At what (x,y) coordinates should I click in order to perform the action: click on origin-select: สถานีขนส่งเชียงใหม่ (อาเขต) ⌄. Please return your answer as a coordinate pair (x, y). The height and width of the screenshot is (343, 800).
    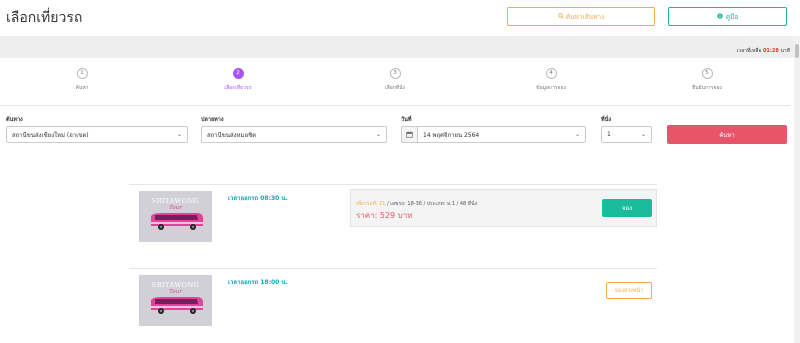
    Looking at the image, I should click on (97, 134).